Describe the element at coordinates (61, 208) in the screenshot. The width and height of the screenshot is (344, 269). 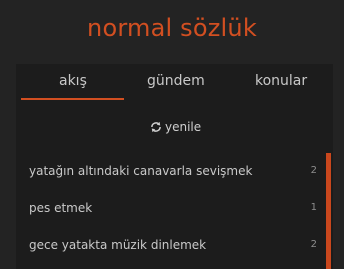
I see `entry-title: pes etmek` at that location.